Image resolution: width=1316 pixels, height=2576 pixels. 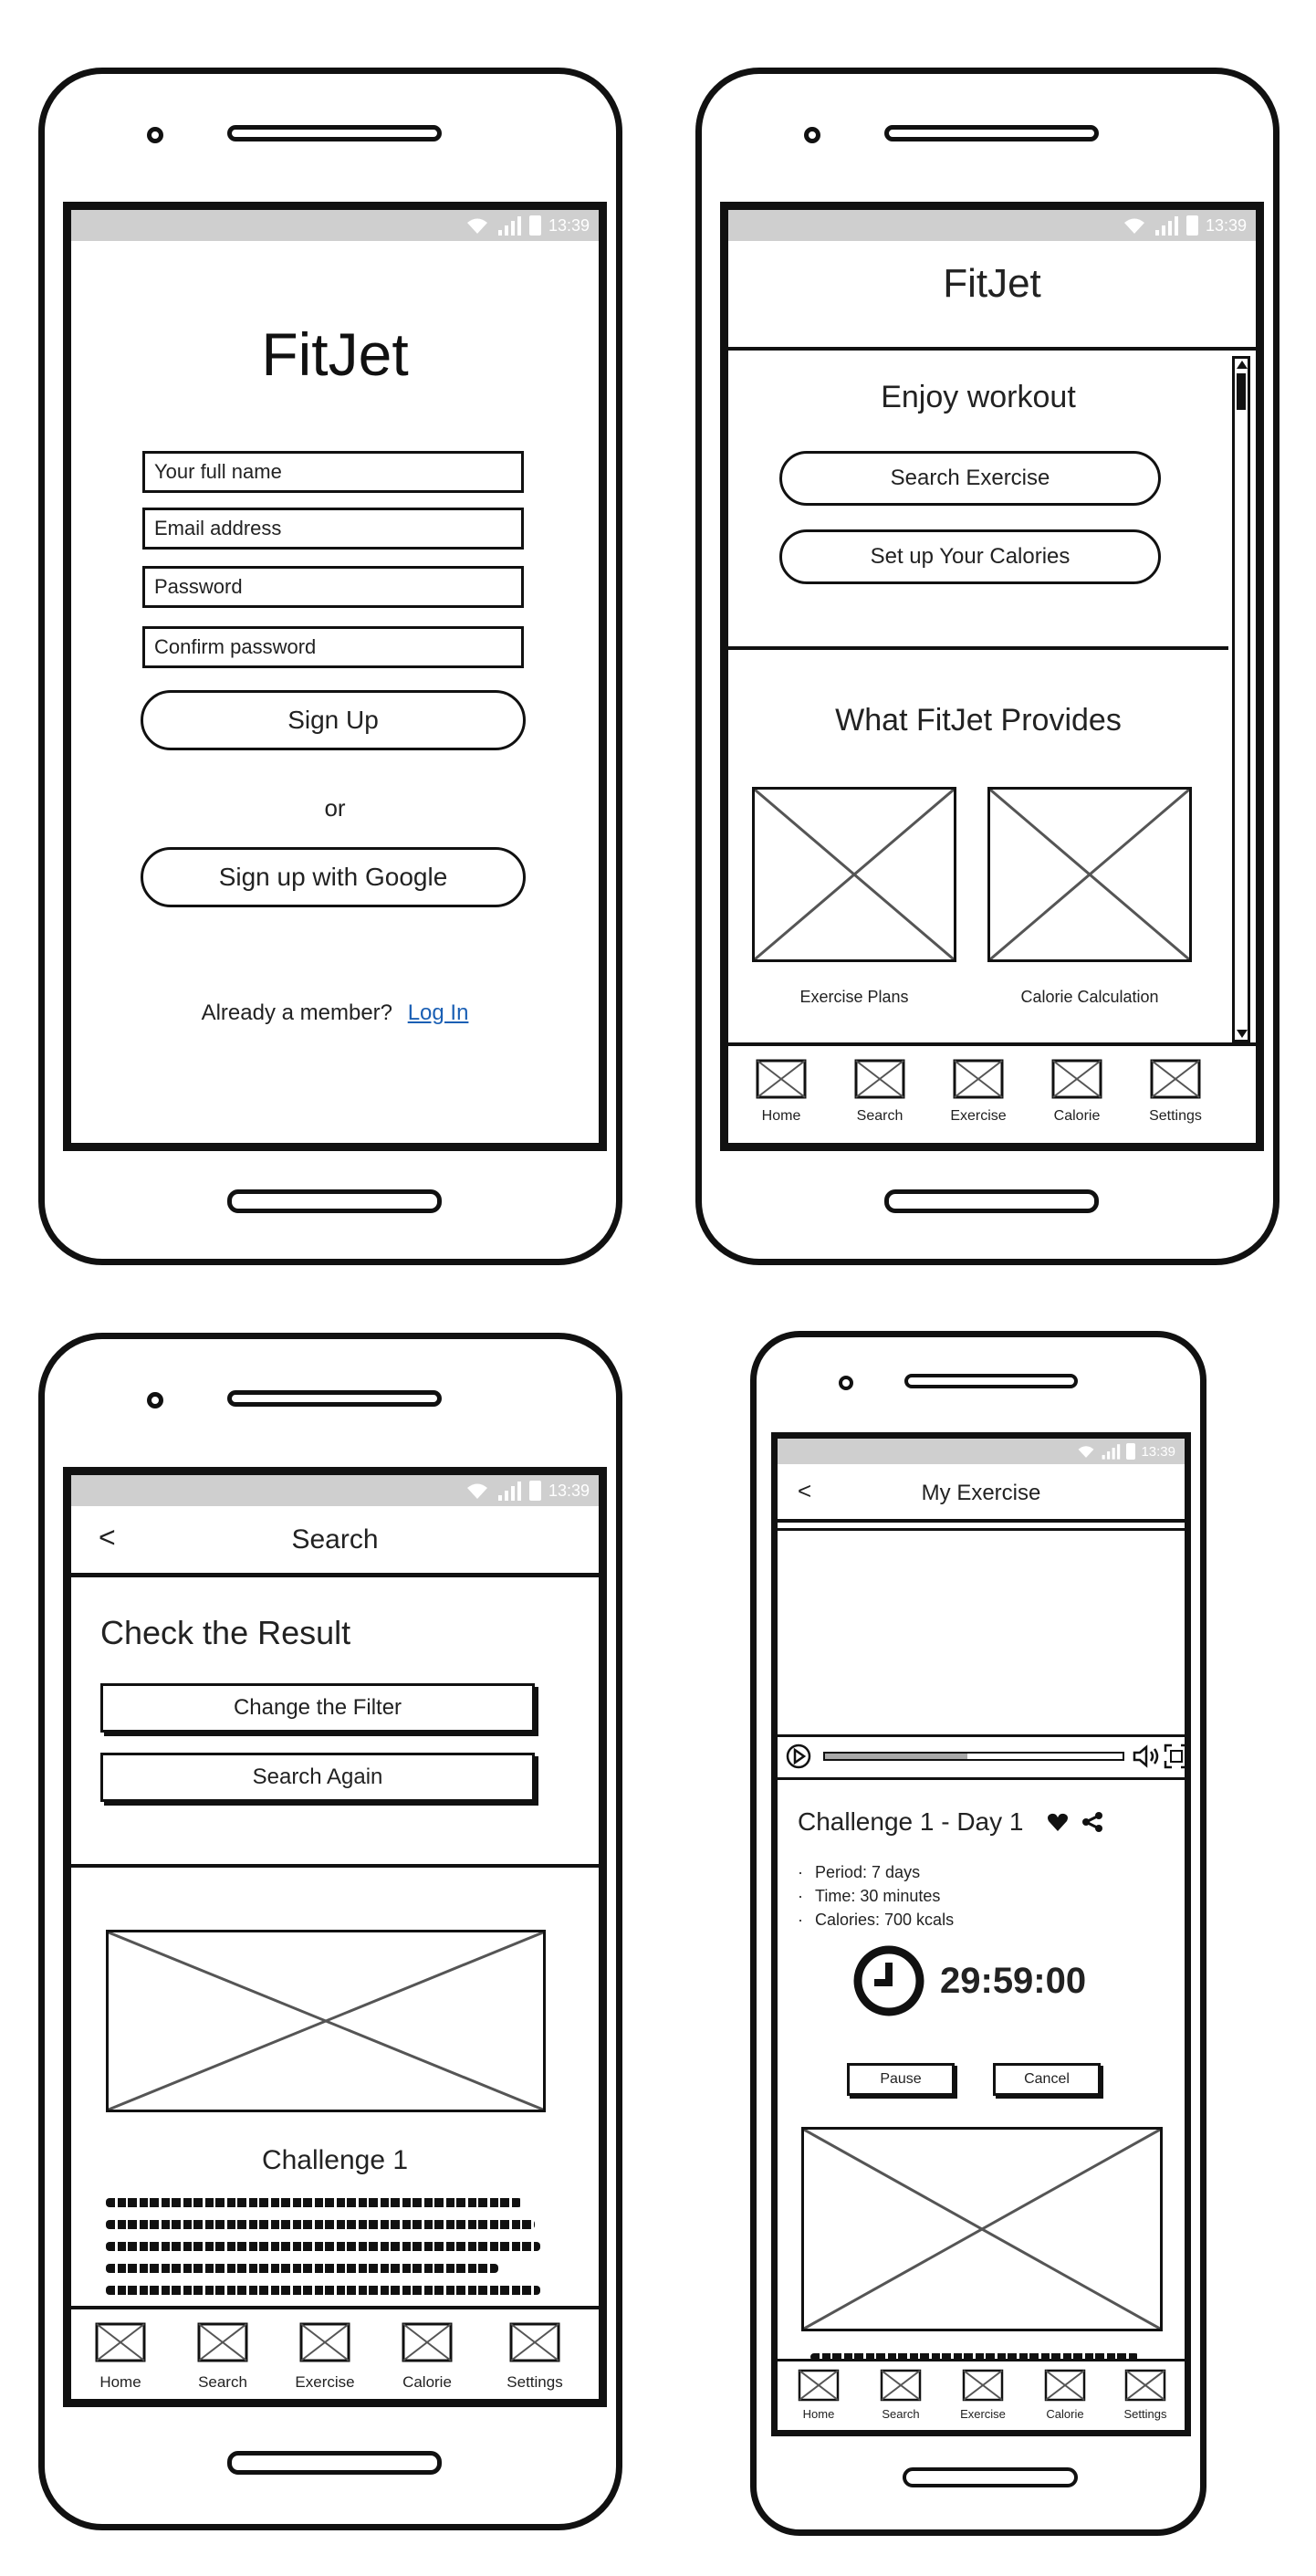 What do you see at coordinates (781, 1079) in the screenshot?
I see `home-icon` at bounding box center [781, 1079].